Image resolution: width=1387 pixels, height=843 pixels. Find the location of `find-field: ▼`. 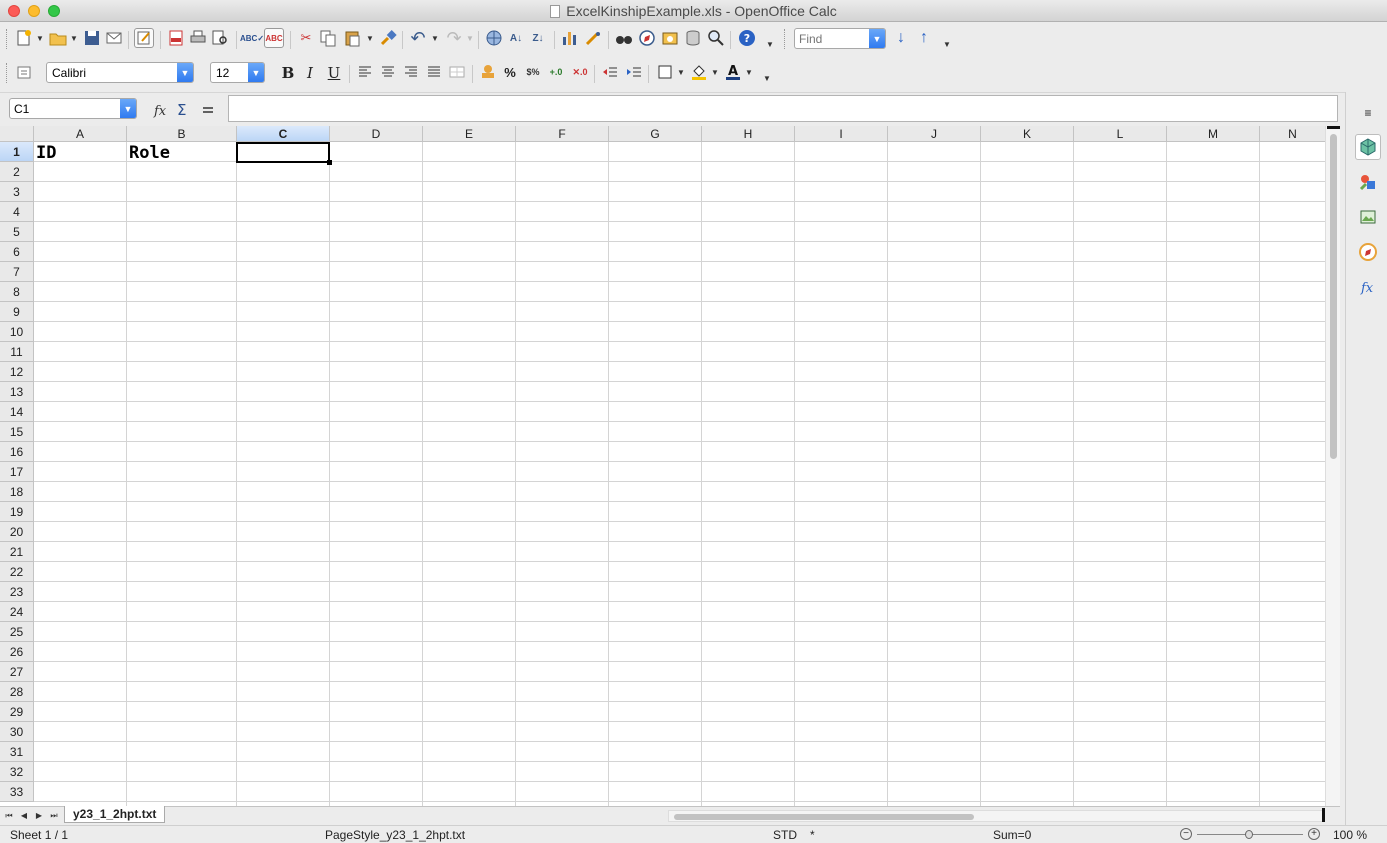

find-field: ▼ is located at coordinates (840, 38).